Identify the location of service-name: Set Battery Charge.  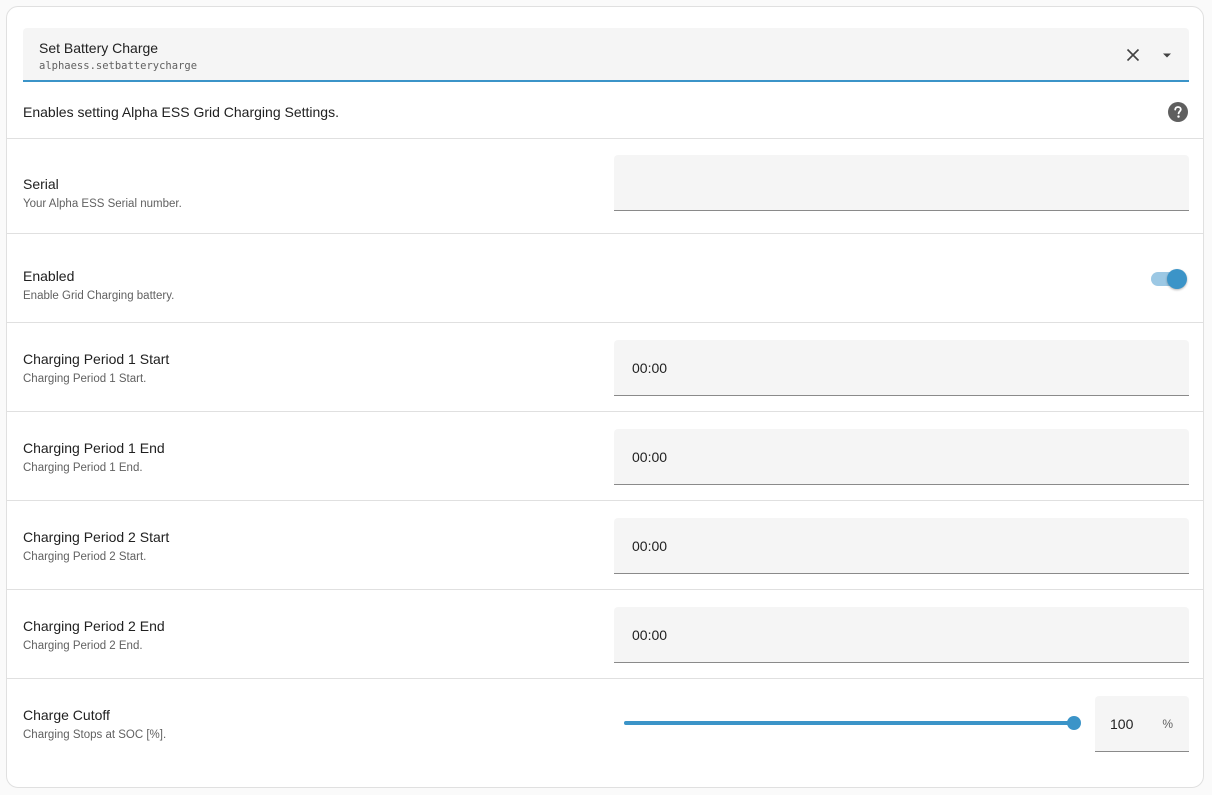
(99, 48).